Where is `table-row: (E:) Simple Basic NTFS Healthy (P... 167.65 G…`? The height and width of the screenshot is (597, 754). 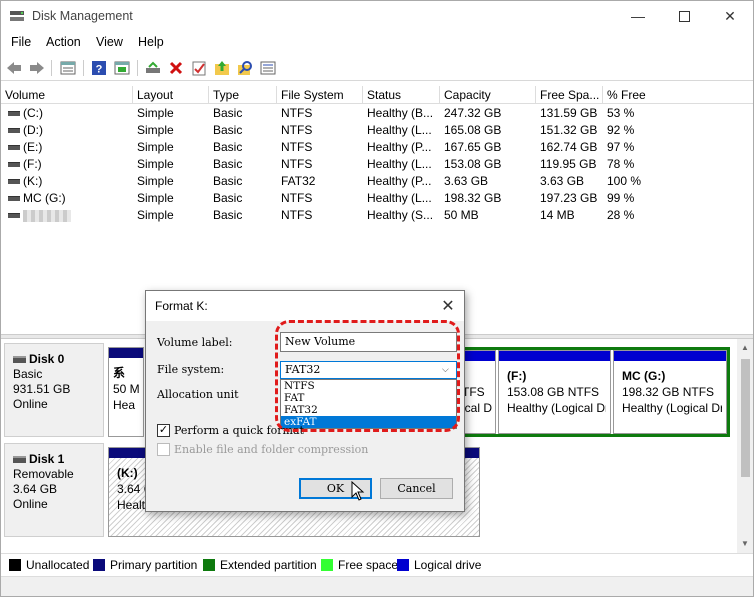 table-row: (E:) Simple Basic NTFS Healthy (P... 167.65 G… is located at coordinates (377, 147).